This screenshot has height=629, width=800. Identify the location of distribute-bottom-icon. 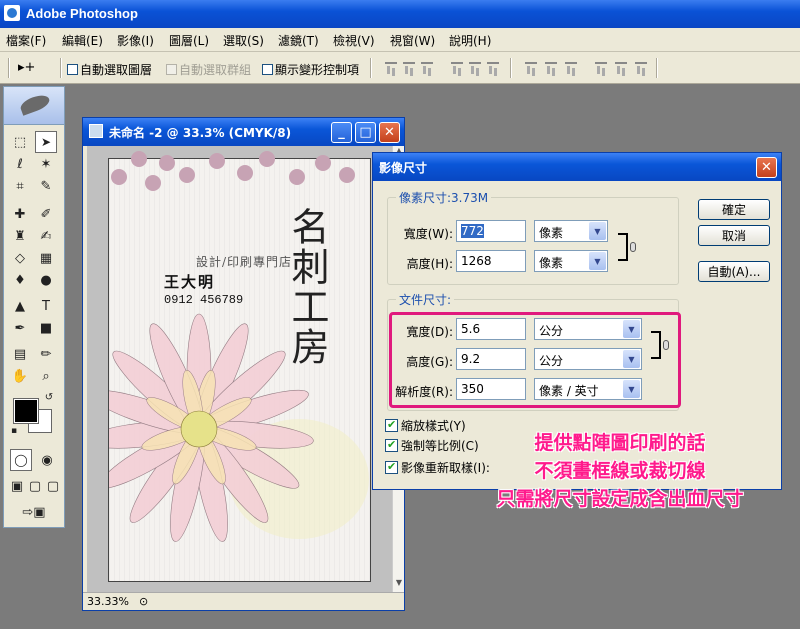
(571, 68).